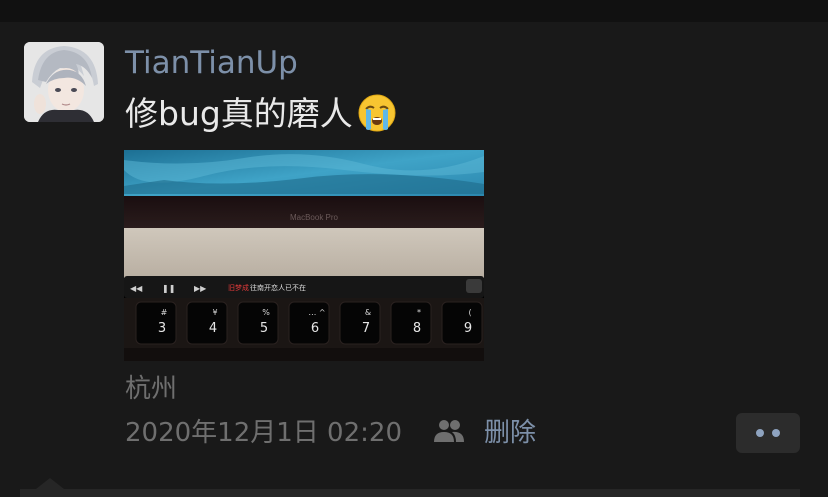 This screenshot has height=497, width=828. What do you see at coordinates (278, 287) in the screenshot?
I see `touchbar-lyric: 往南开恋人已不在` at bounding box center [278, 287].